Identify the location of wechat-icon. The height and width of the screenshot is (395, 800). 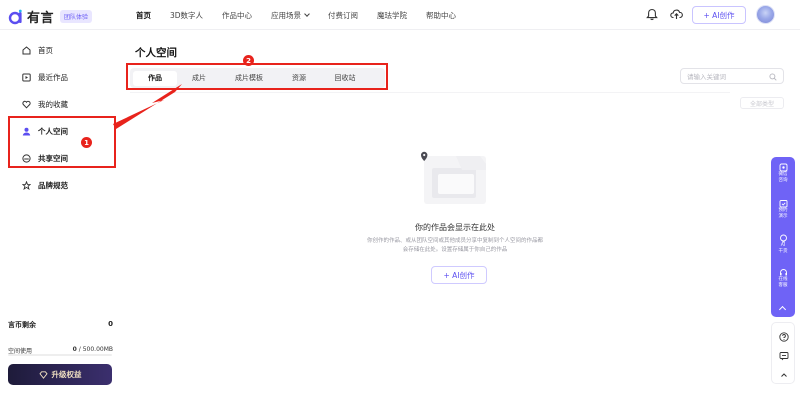
(783, 167).